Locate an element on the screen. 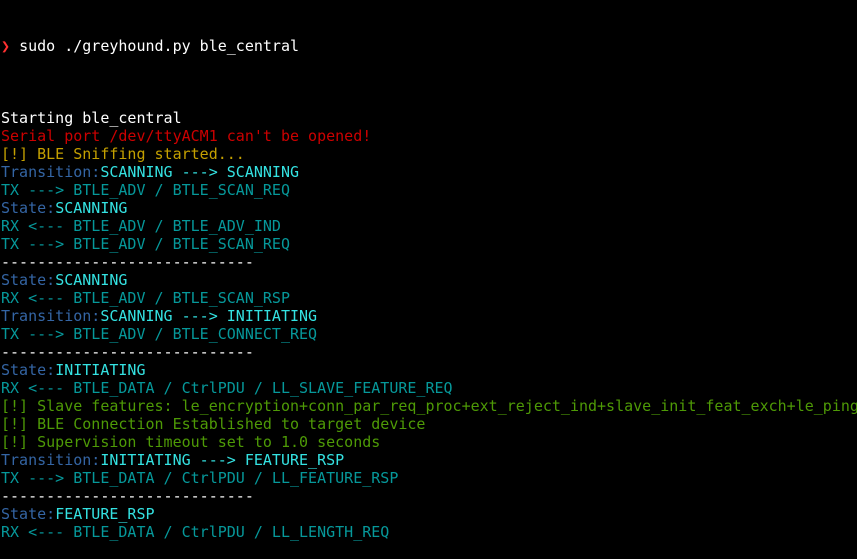  output-segment: SCANNING ---> INITIATING is located at coordinates (209, 316).